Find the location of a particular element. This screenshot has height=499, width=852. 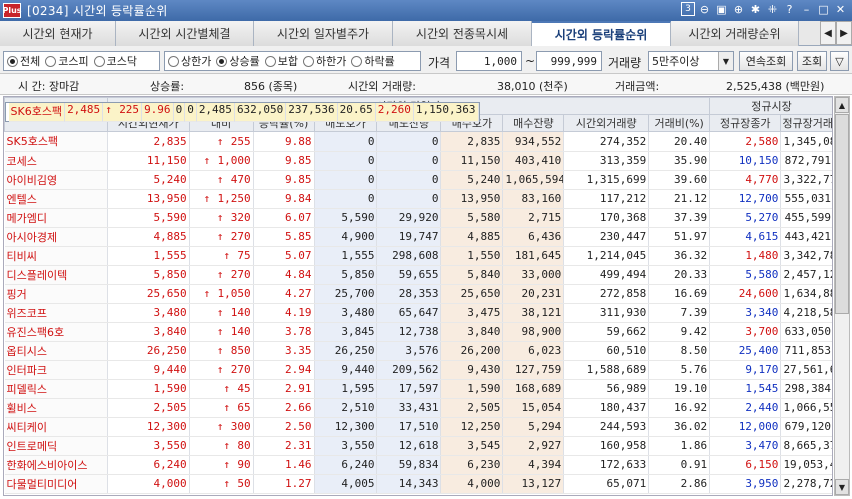

stock-name-cell: 인트로메딕 is located at coordinates (56, 446).